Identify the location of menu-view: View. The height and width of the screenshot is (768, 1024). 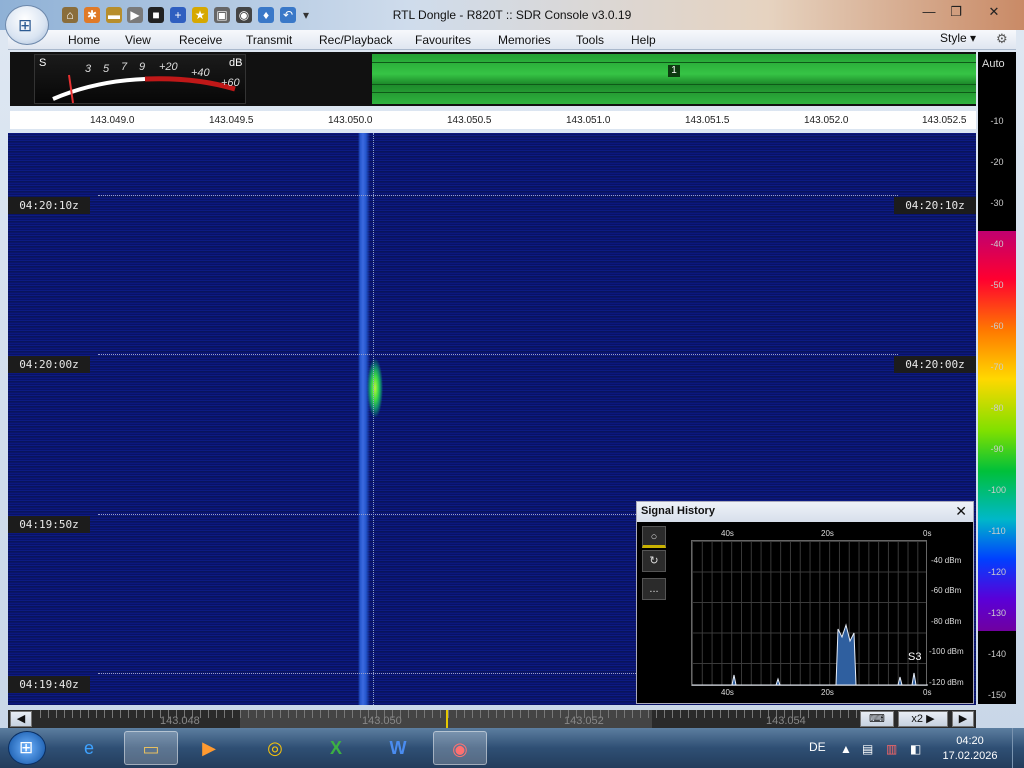
(138, 40).